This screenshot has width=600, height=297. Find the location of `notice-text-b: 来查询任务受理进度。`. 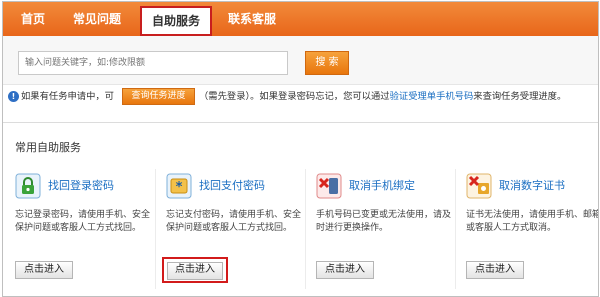

notice-text-b: 来查询任务受理进度。 is located at coordinates (520, 96).